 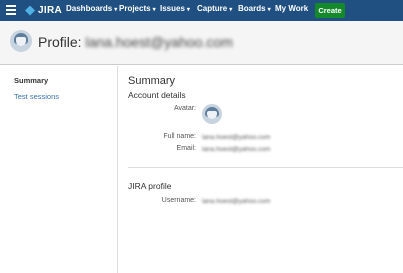 I want to click on nav-my-work: My Work, so click(x=291, y=8).